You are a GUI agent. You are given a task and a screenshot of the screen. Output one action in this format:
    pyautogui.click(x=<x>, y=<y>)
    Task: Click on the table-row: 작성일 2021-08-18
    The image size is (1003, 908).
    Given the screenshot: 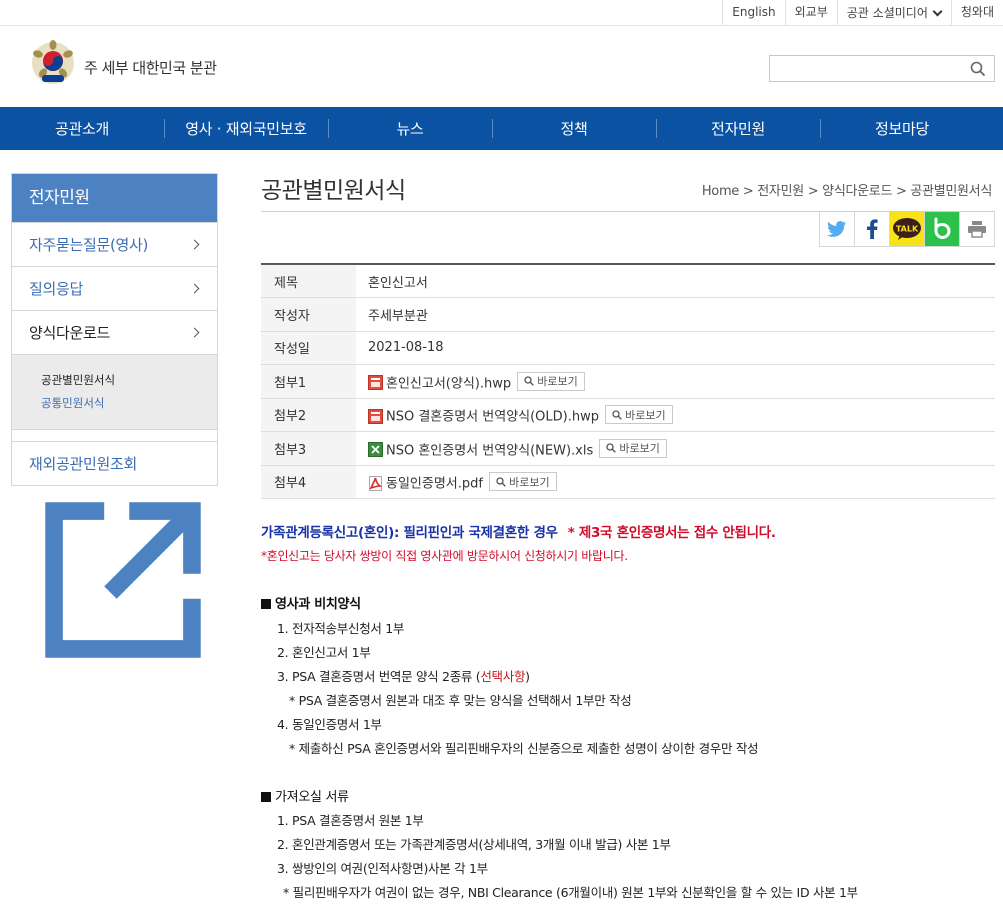 What is the action you would take?
    pyautogui.click(x=628, y=348)
    